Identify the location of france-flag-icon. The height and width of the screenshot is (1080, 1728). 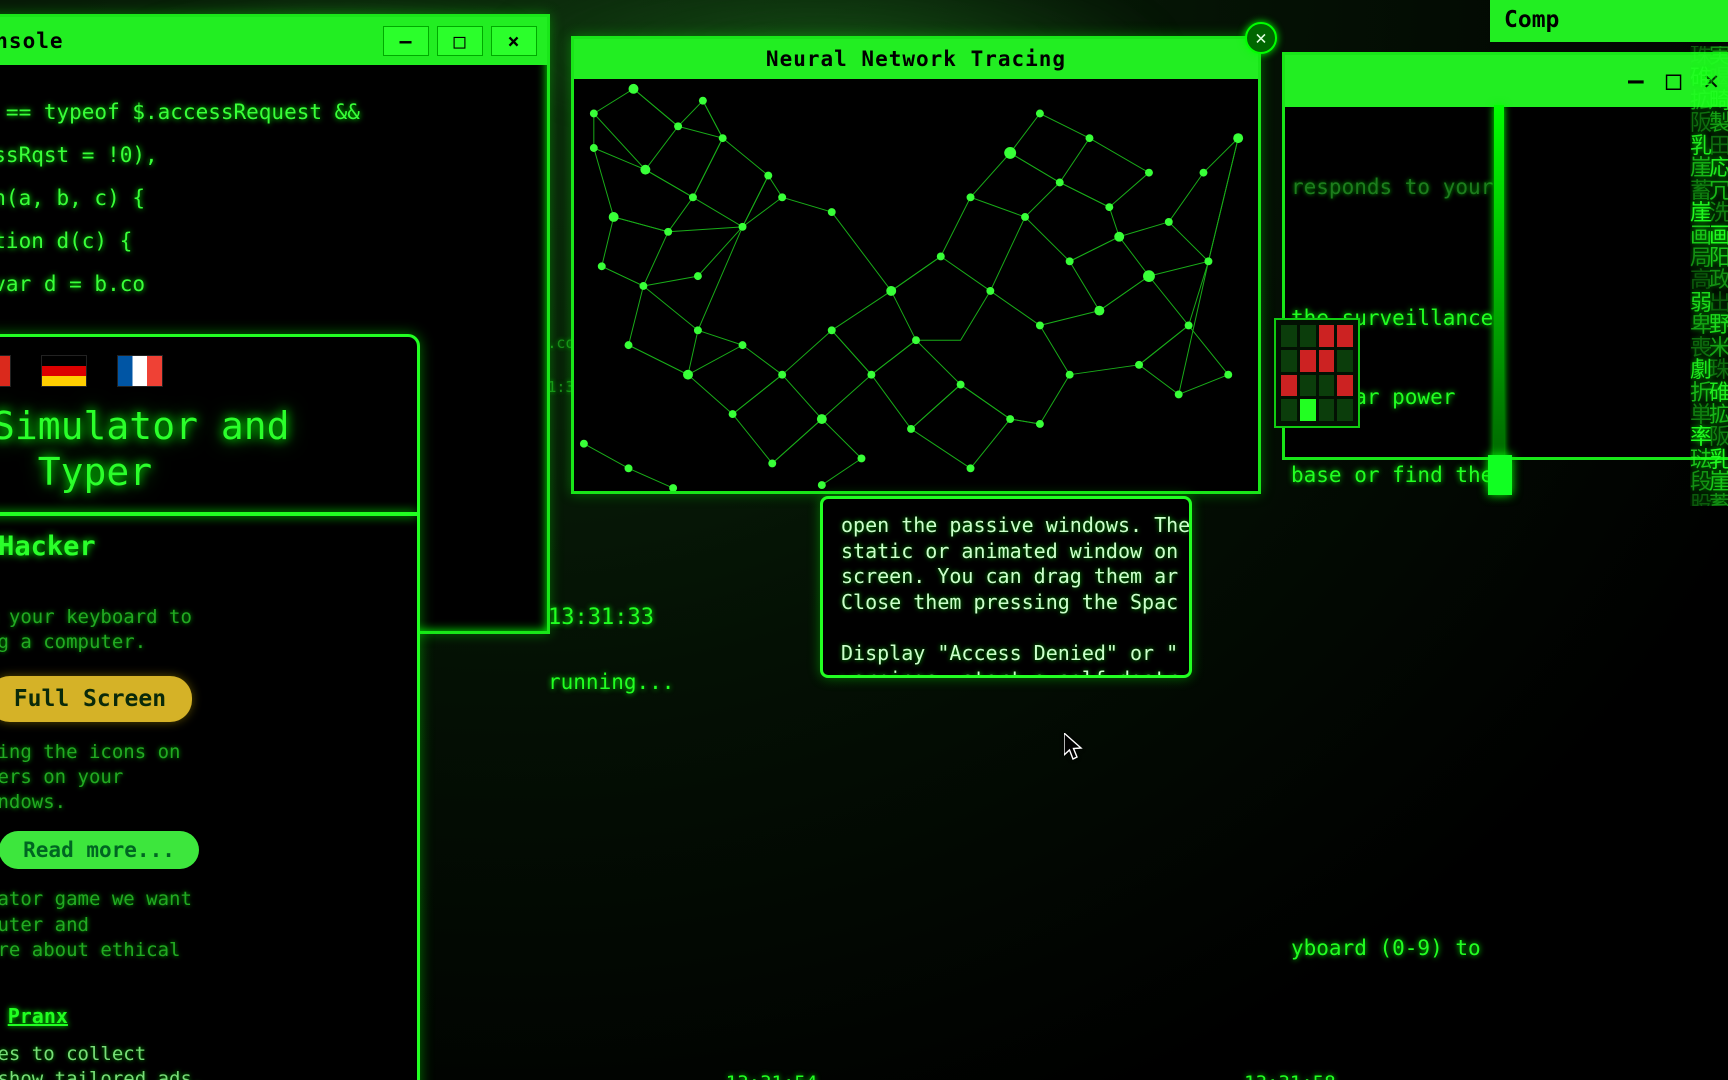
(140, 371).